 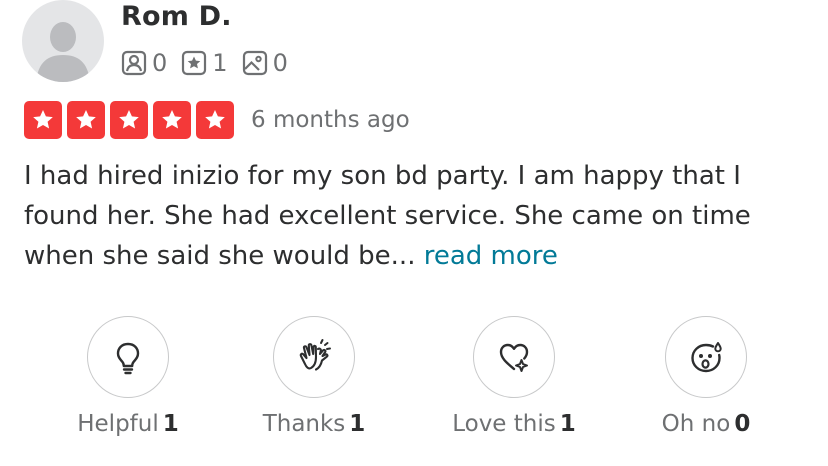 I want to click on oh-no-button, so click(x=706, y=357).